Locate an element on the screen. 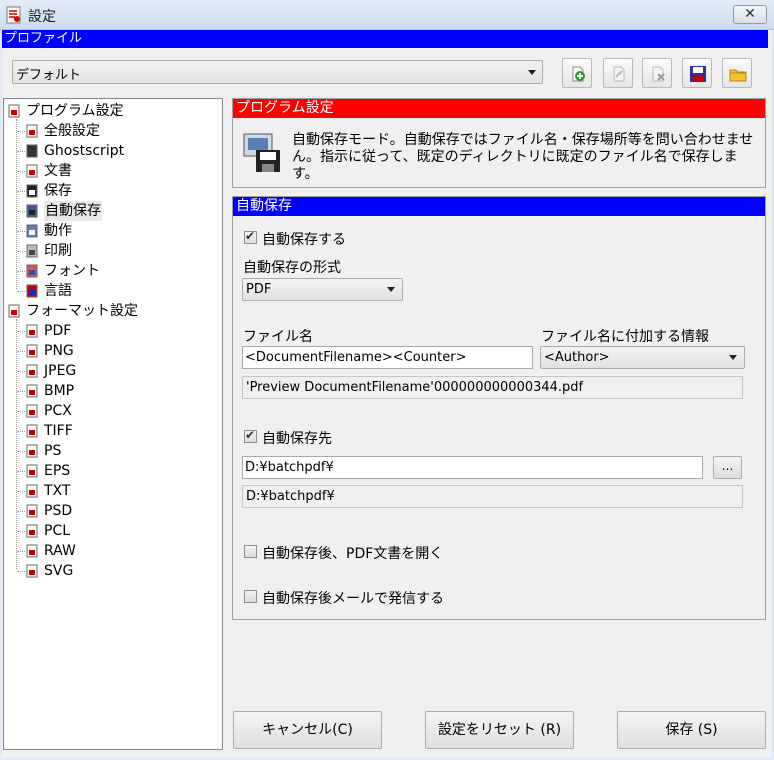 The height and width of the screenshot is (760, 774). tree-item-label: SVG is located at coordinates (59, 571).